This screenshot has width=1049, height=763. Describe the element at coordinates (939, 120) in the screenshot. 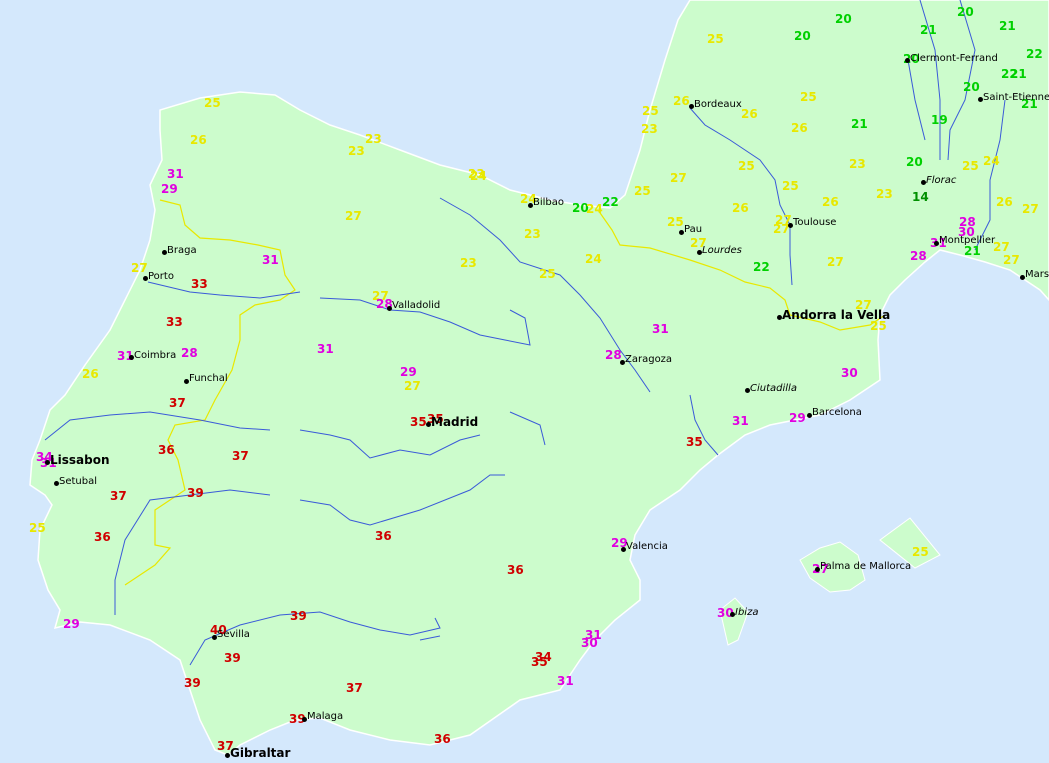

I see `temperature-label: 19` at that location.